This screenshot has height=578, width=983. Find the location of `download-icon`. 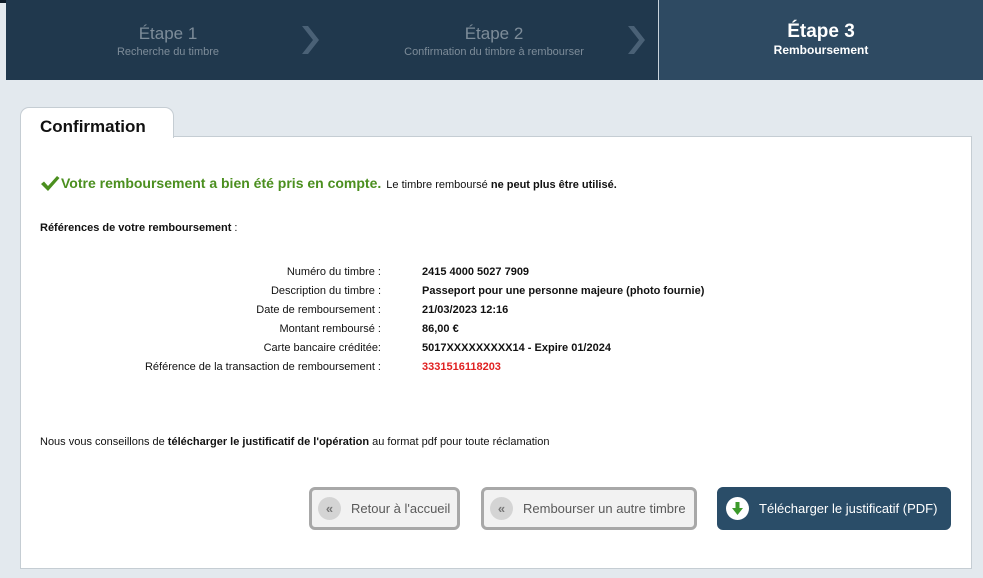

download-icon is located at coordinates (737, 508).